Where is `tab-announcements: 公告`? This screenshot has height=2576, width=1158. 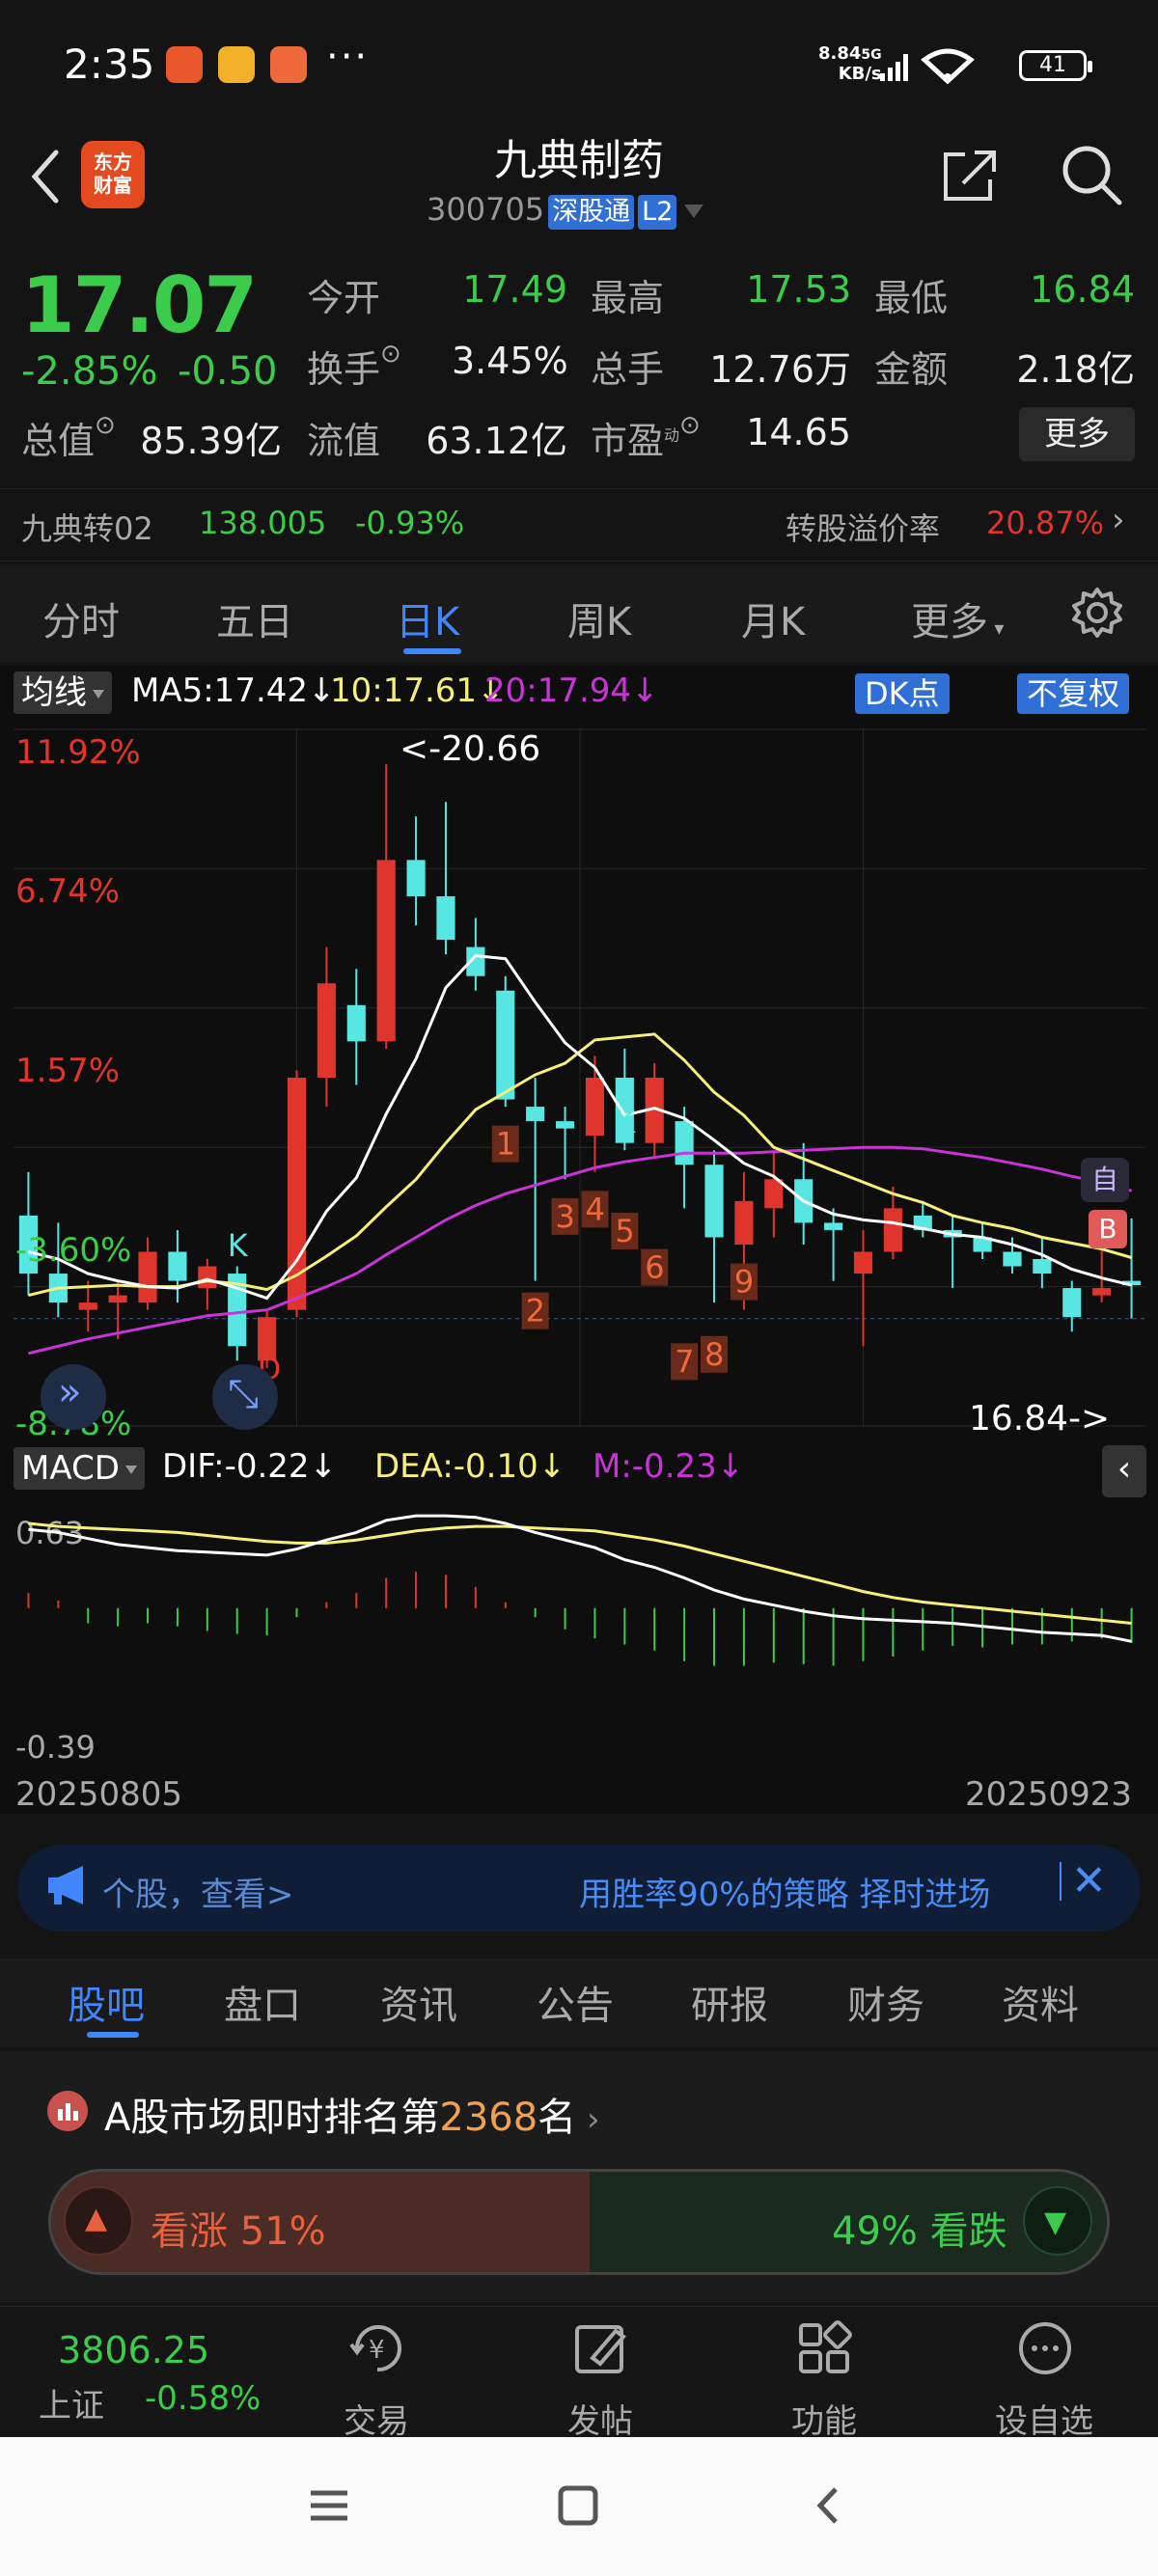 tab-announcements: 公告 is located at coordinates (575, 2002).